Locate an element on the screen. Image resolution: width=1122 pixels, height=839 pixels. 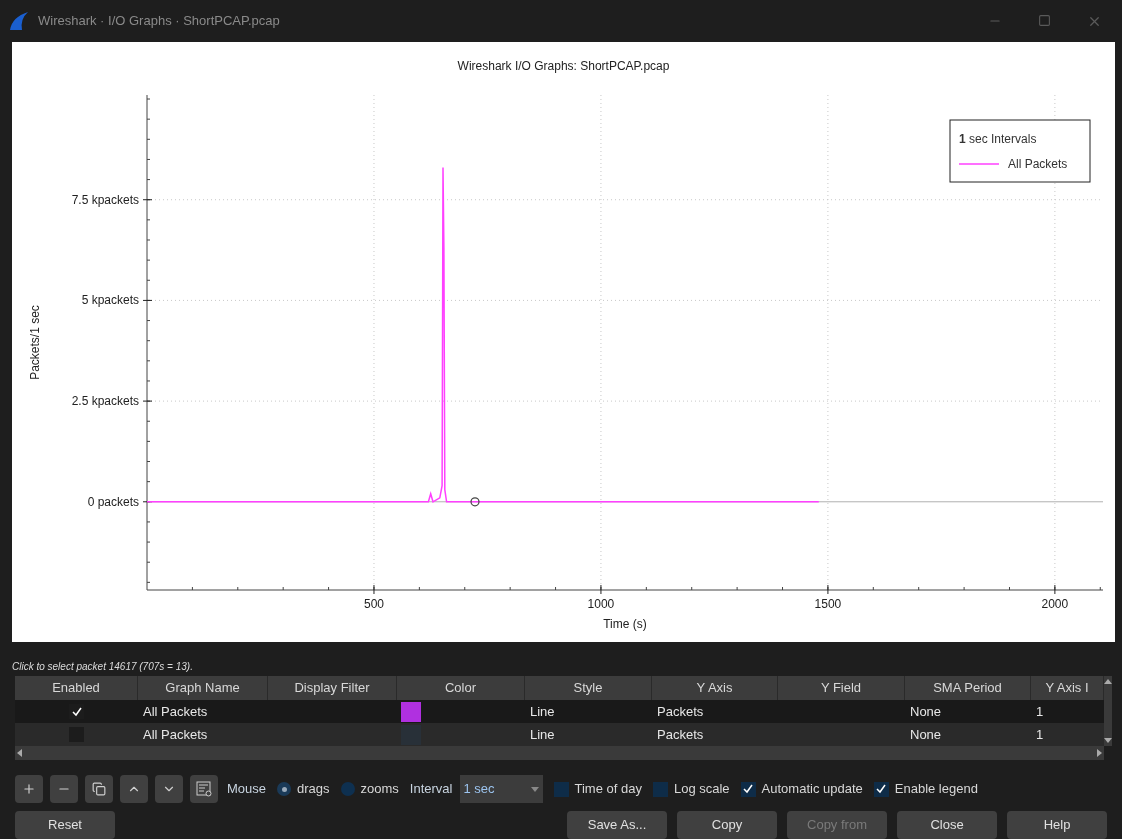
x-tick-label: 2000 is located at coordinates (1055, 604).